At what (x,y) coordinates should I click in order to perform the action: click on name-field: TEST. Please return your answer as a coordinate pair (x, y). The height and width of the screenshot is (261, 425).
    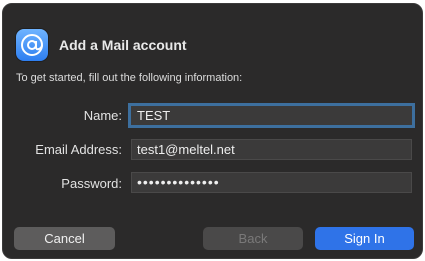
    Looking at the image, I should click on (271, 115).